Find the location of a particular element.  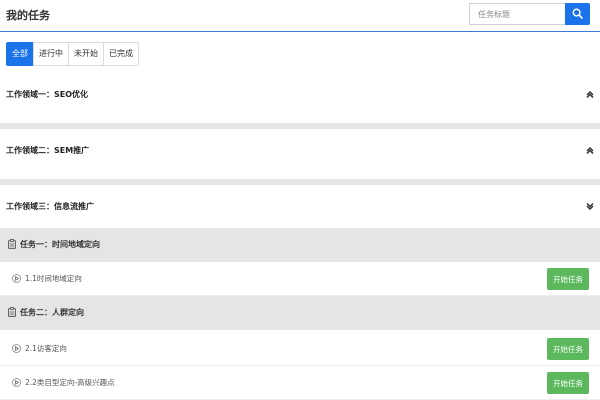

list-item: 2.2类目型定向-高级兴趣点 开始任务 is located at coordinates (300, 383).